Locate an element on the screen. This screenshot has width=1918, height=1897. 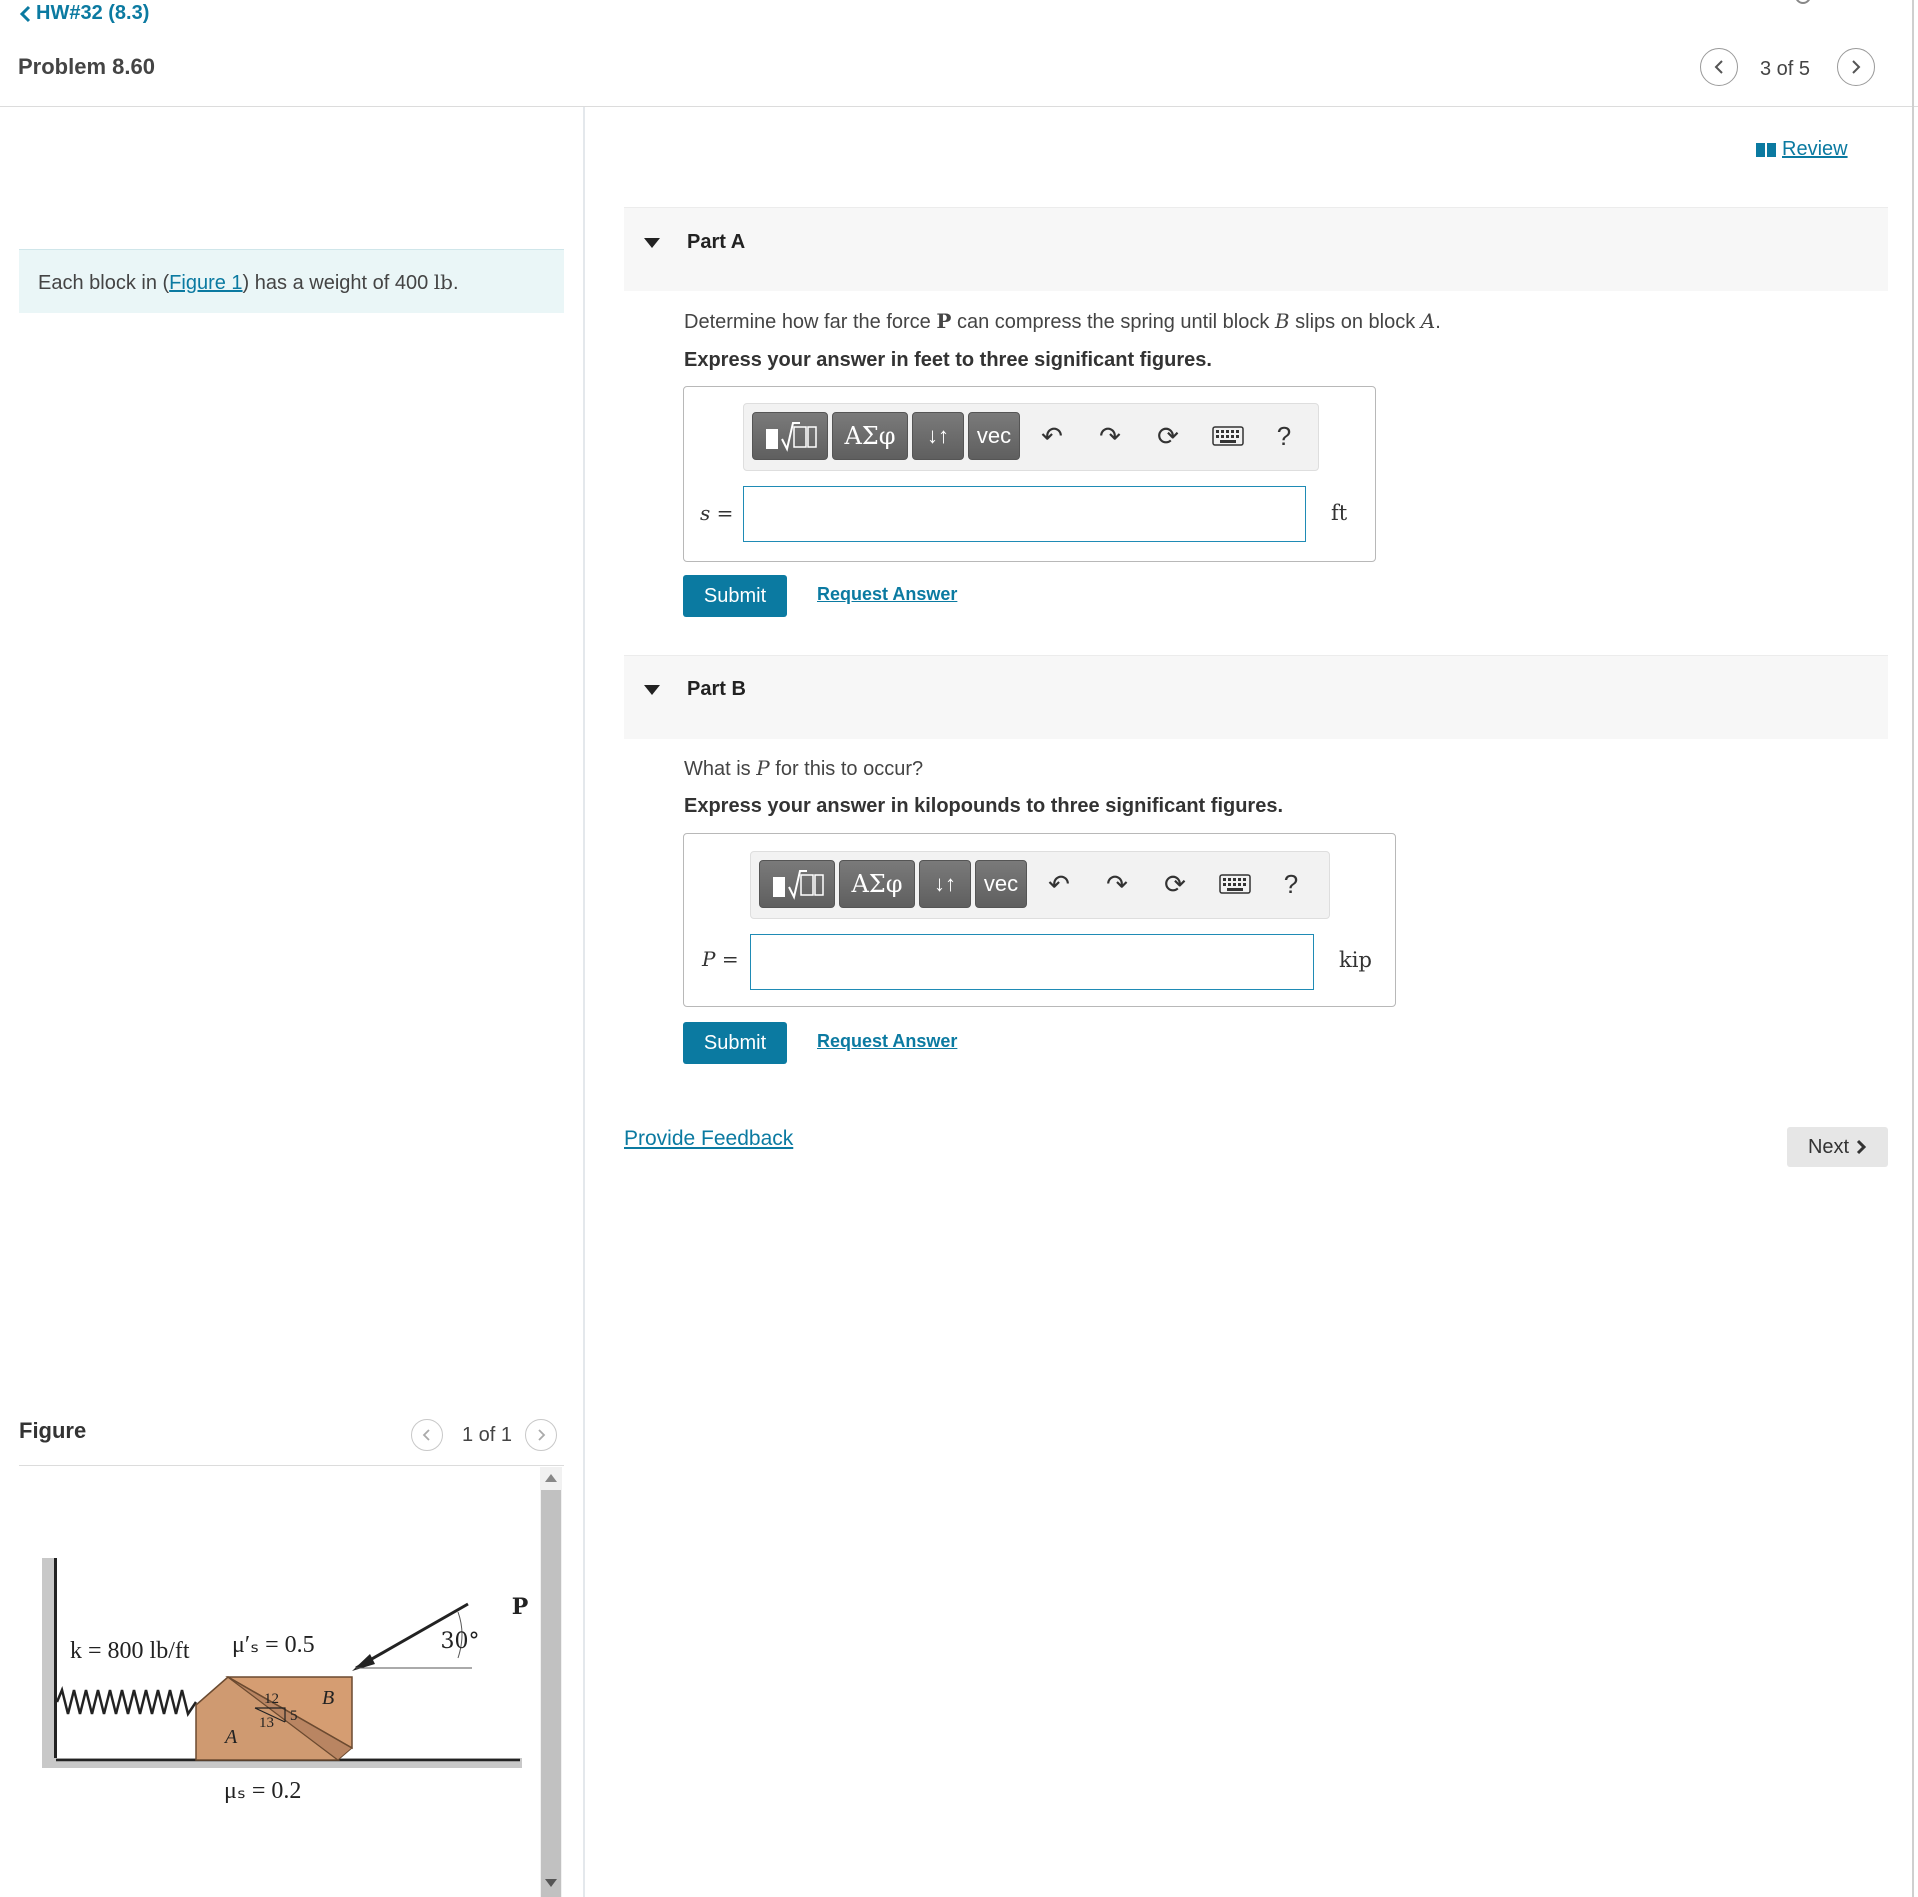
part-a-variable-label: s = is located at coordinates (717, 513).